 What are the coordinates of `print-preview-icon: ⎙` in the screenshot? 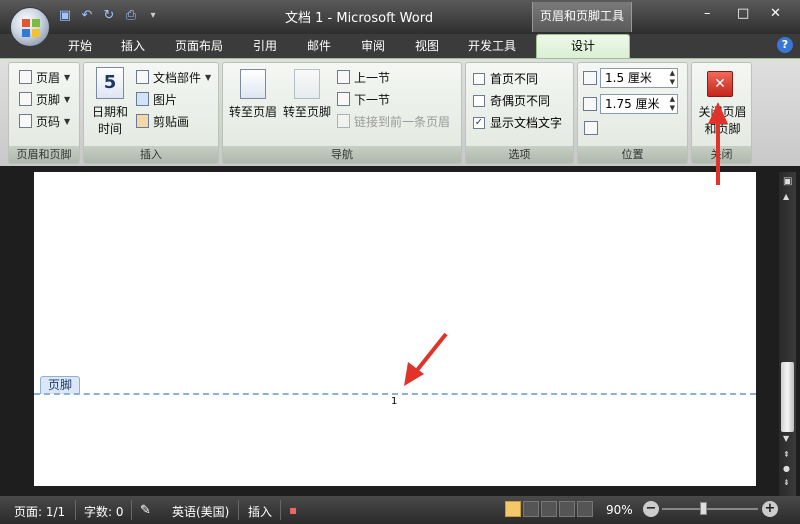 It's located at (131, 16).